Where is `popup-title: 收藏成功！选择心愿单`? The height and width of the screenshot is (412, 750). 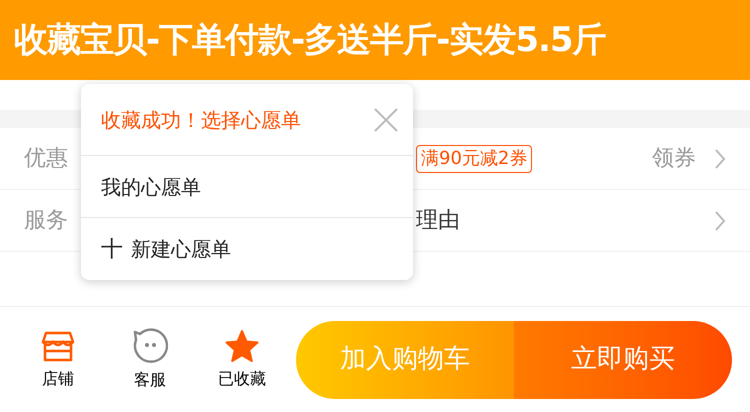 popup-title: 收藏成功！选择心愿单 is located at coordinates (201, 120).